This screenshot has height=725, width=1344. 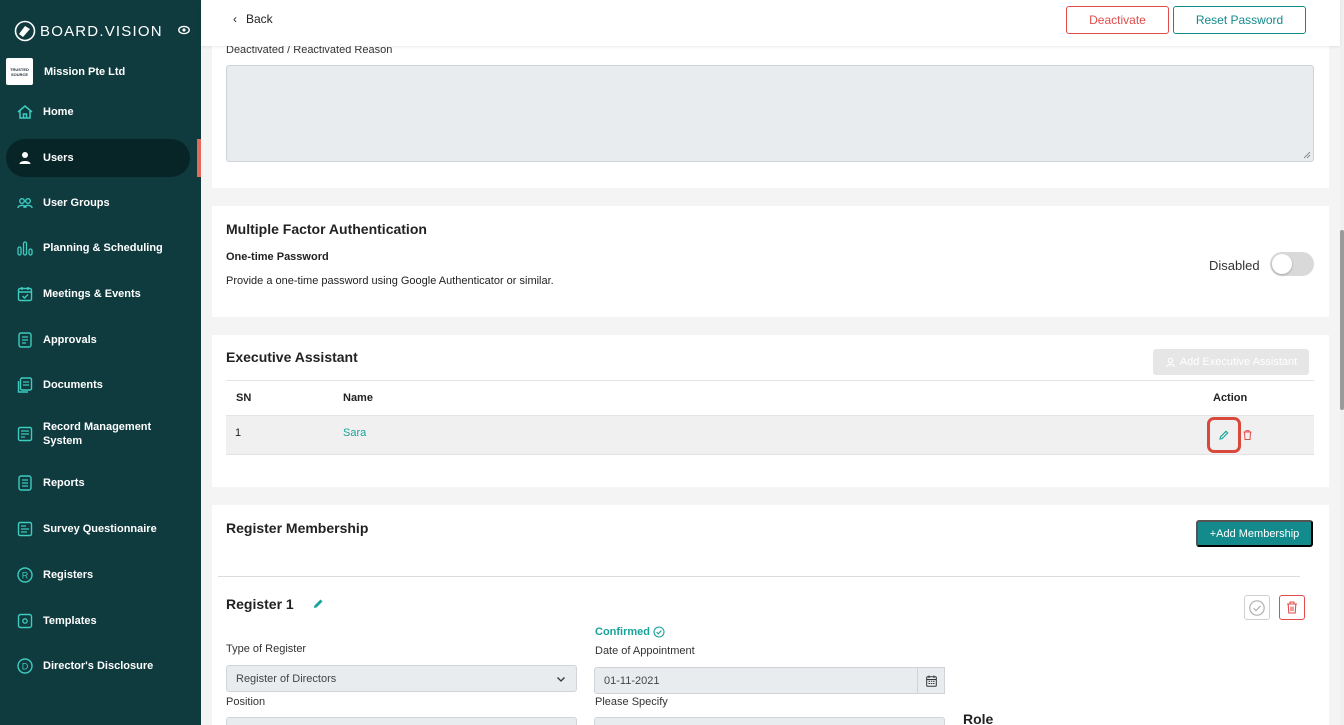 I want to click on edit-register-icon, so click(x=318, y=603).